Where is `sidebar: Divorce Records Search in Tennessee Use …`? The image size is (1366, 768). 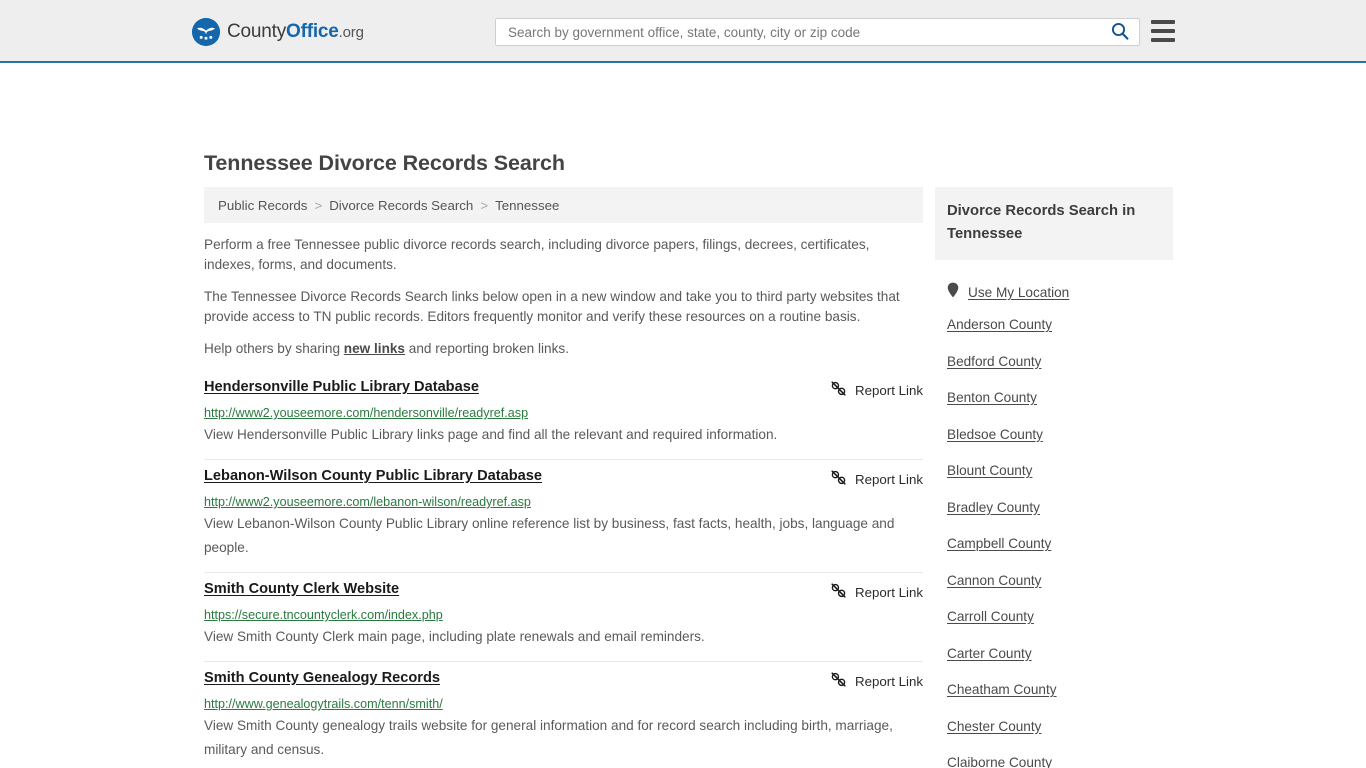
sidebar: Divorce Records Search in Tennessee Use … is located at coordinates (1054, 477).